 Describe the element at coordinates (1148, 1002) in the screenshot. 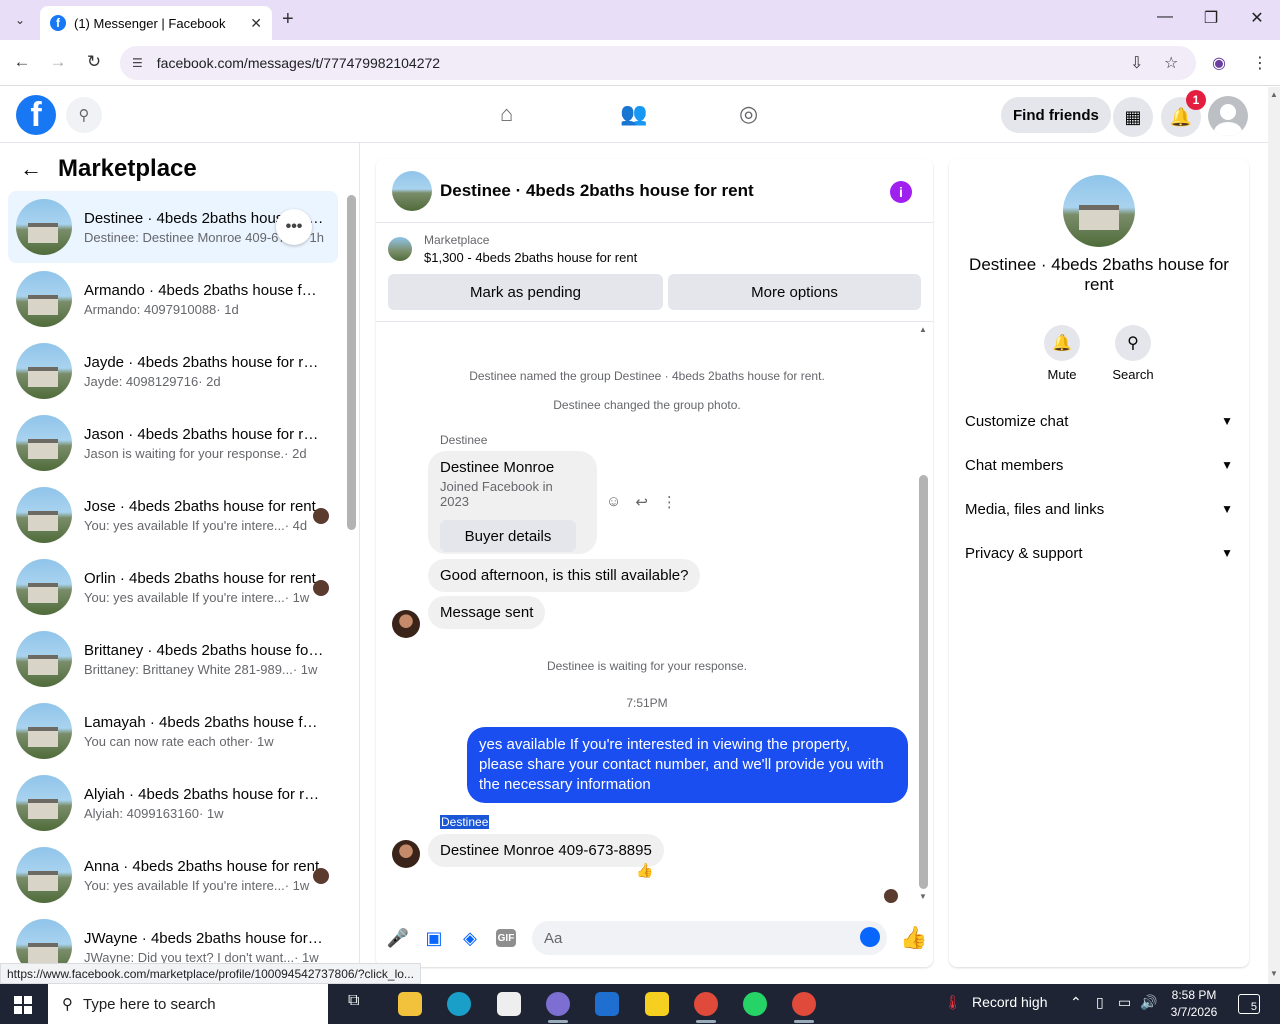

I see `volume-icon: 🔊` at that location.